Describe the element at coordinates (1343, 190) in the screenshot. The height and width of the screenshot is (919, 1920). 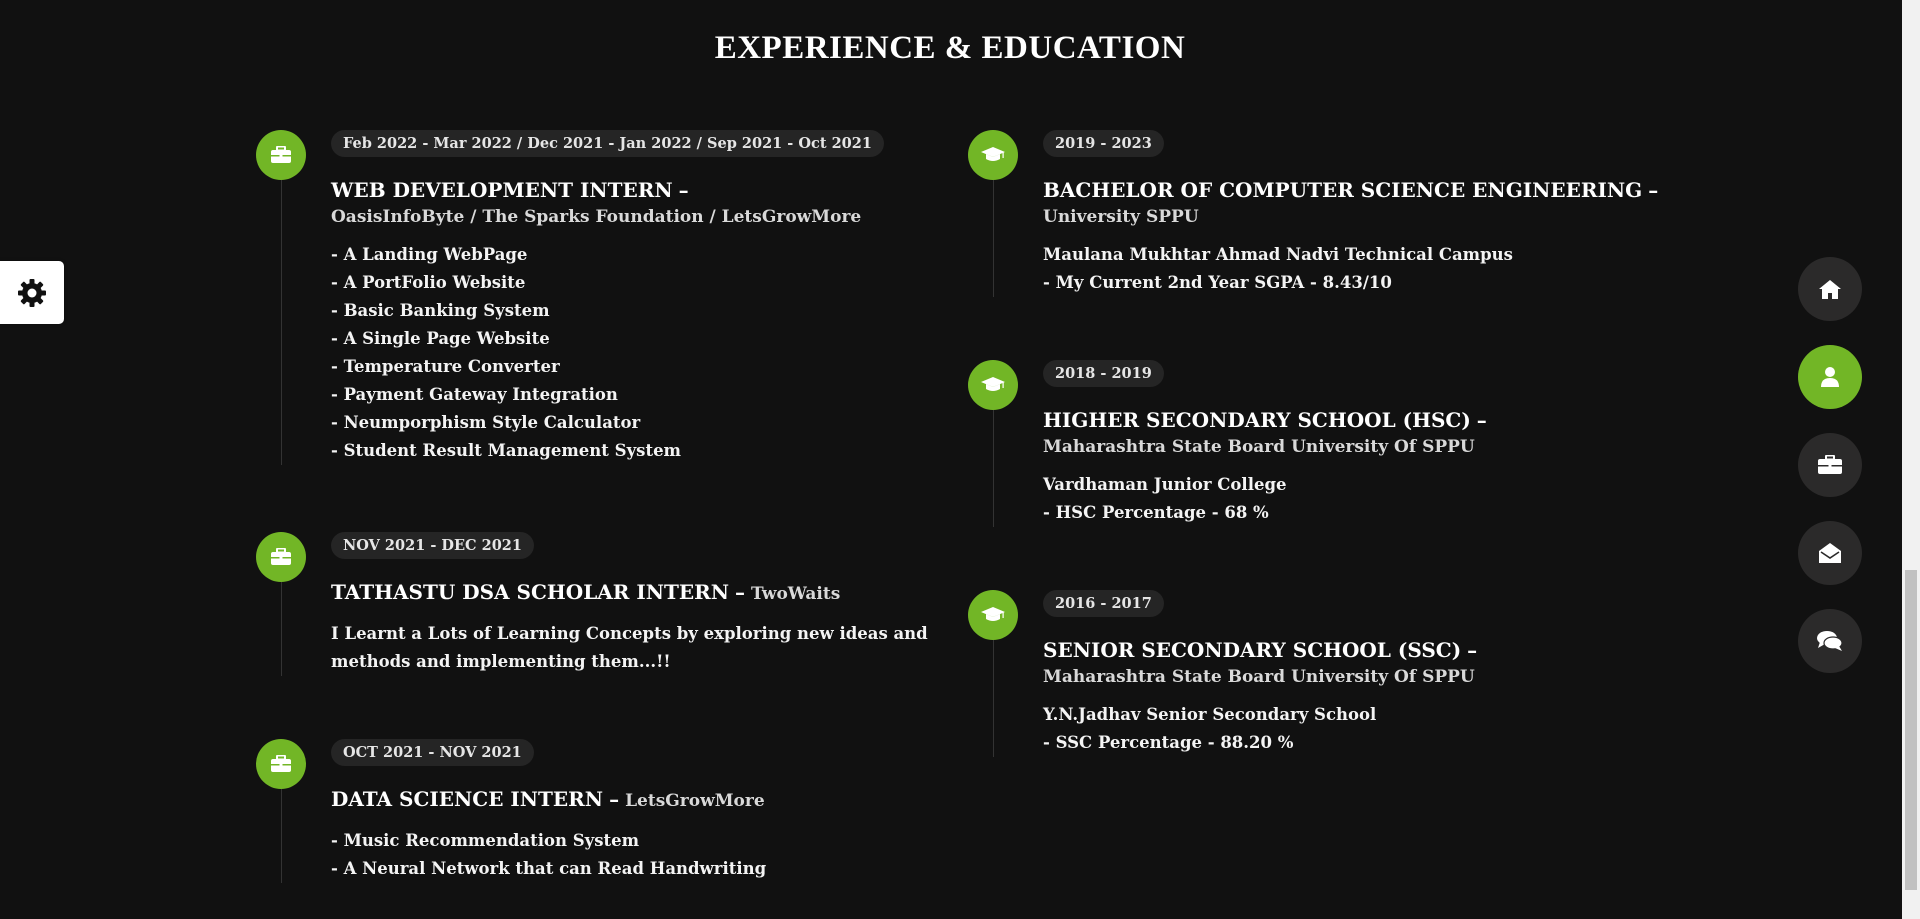
I see `entry-title-text: BACHELOR OF COMPUTER SCIENCE ENGINEERING` at that location.